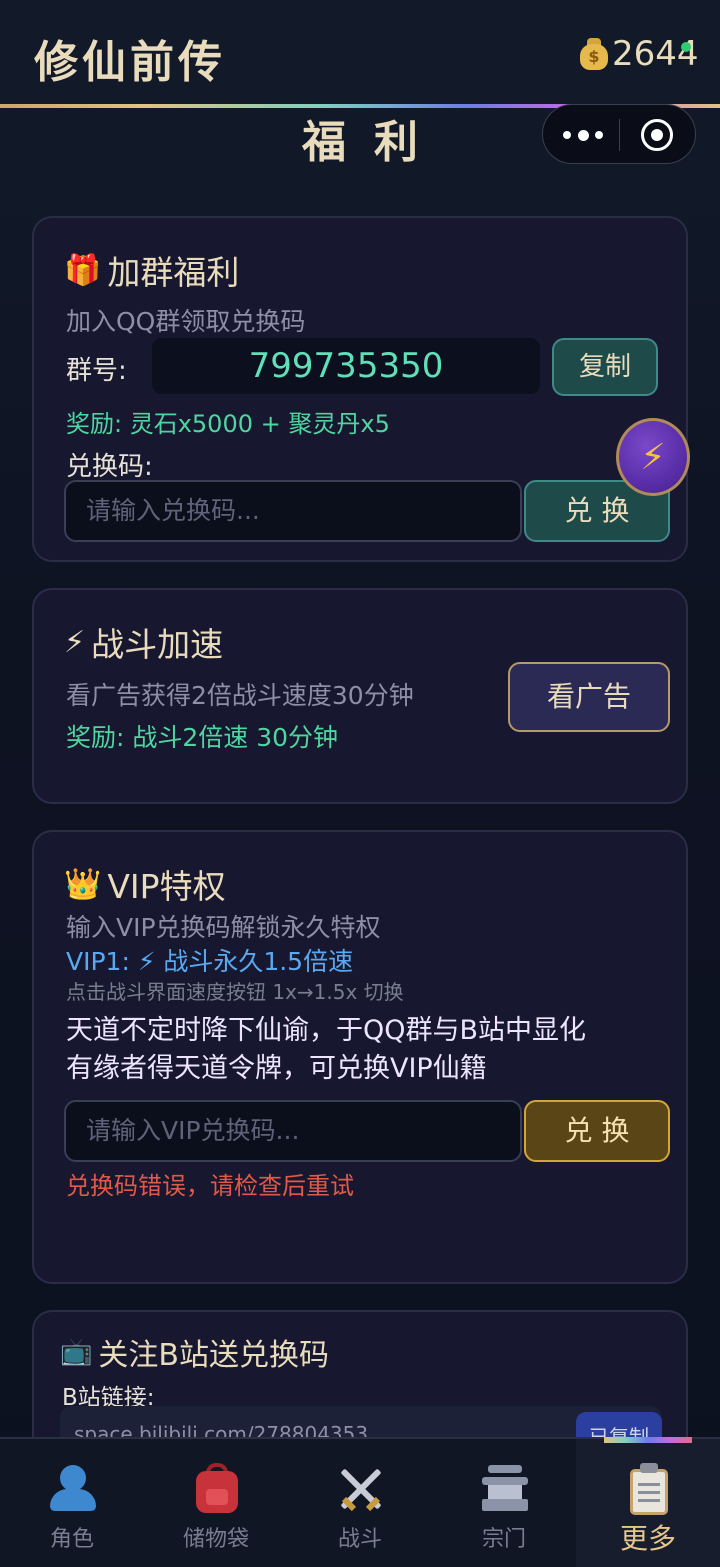  Describe the element at coordinates (96, 371) in the screenshot. I see `group-number-label: 群号:` at that location.